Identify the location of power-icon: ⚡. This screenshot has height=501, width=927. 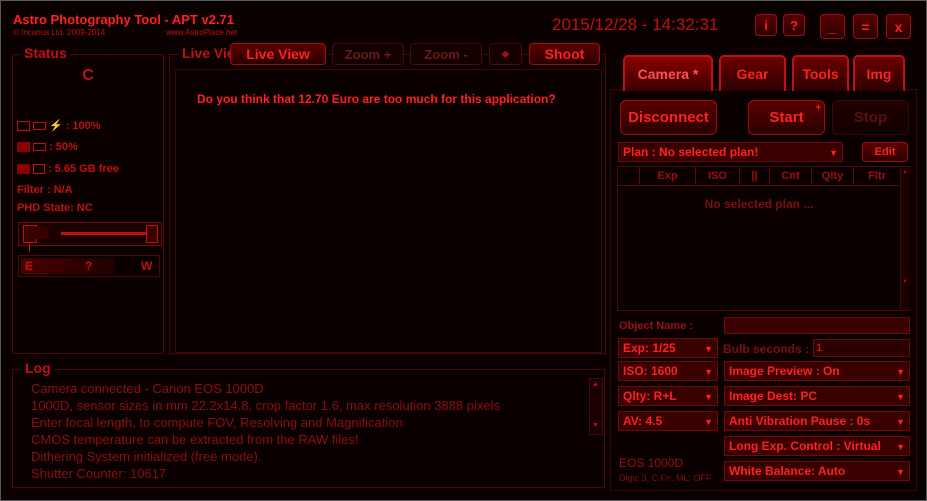
(56, 126).